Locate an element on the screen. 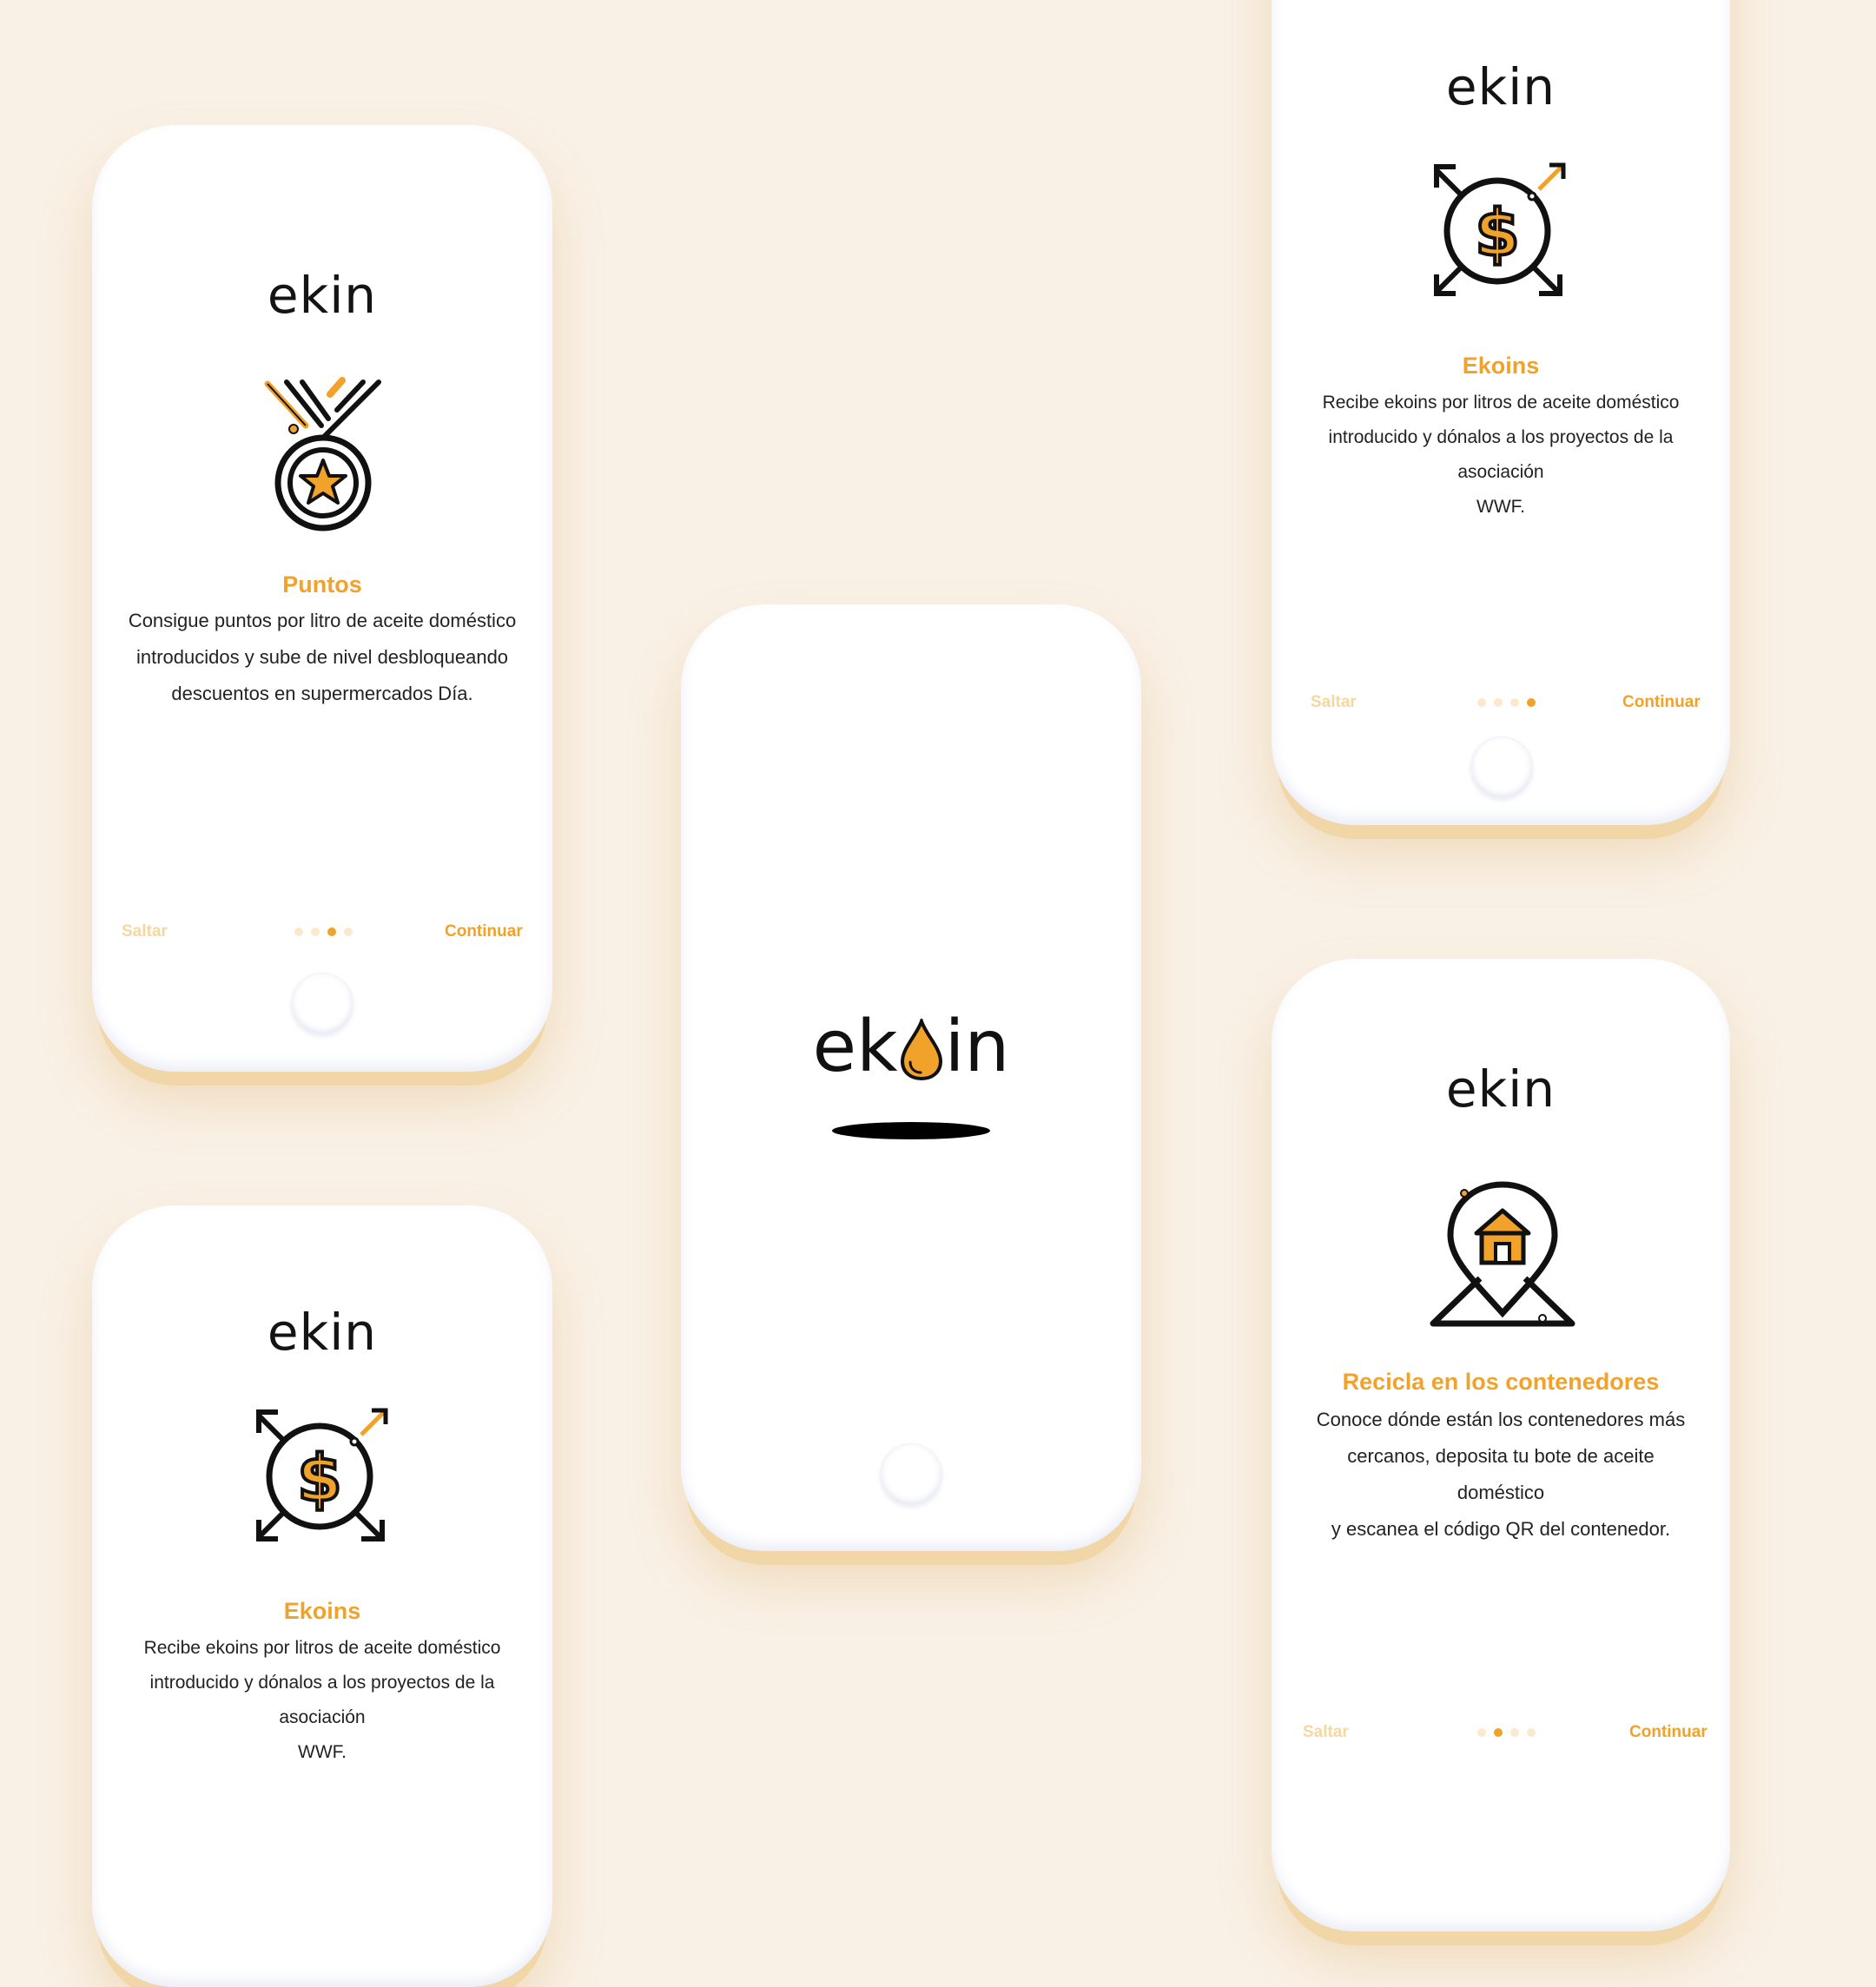 The width and height of the screenshot is (1876, 1987). description-line: Conoce dónde están los contenedores más is located at coordinates (1501, 1420).